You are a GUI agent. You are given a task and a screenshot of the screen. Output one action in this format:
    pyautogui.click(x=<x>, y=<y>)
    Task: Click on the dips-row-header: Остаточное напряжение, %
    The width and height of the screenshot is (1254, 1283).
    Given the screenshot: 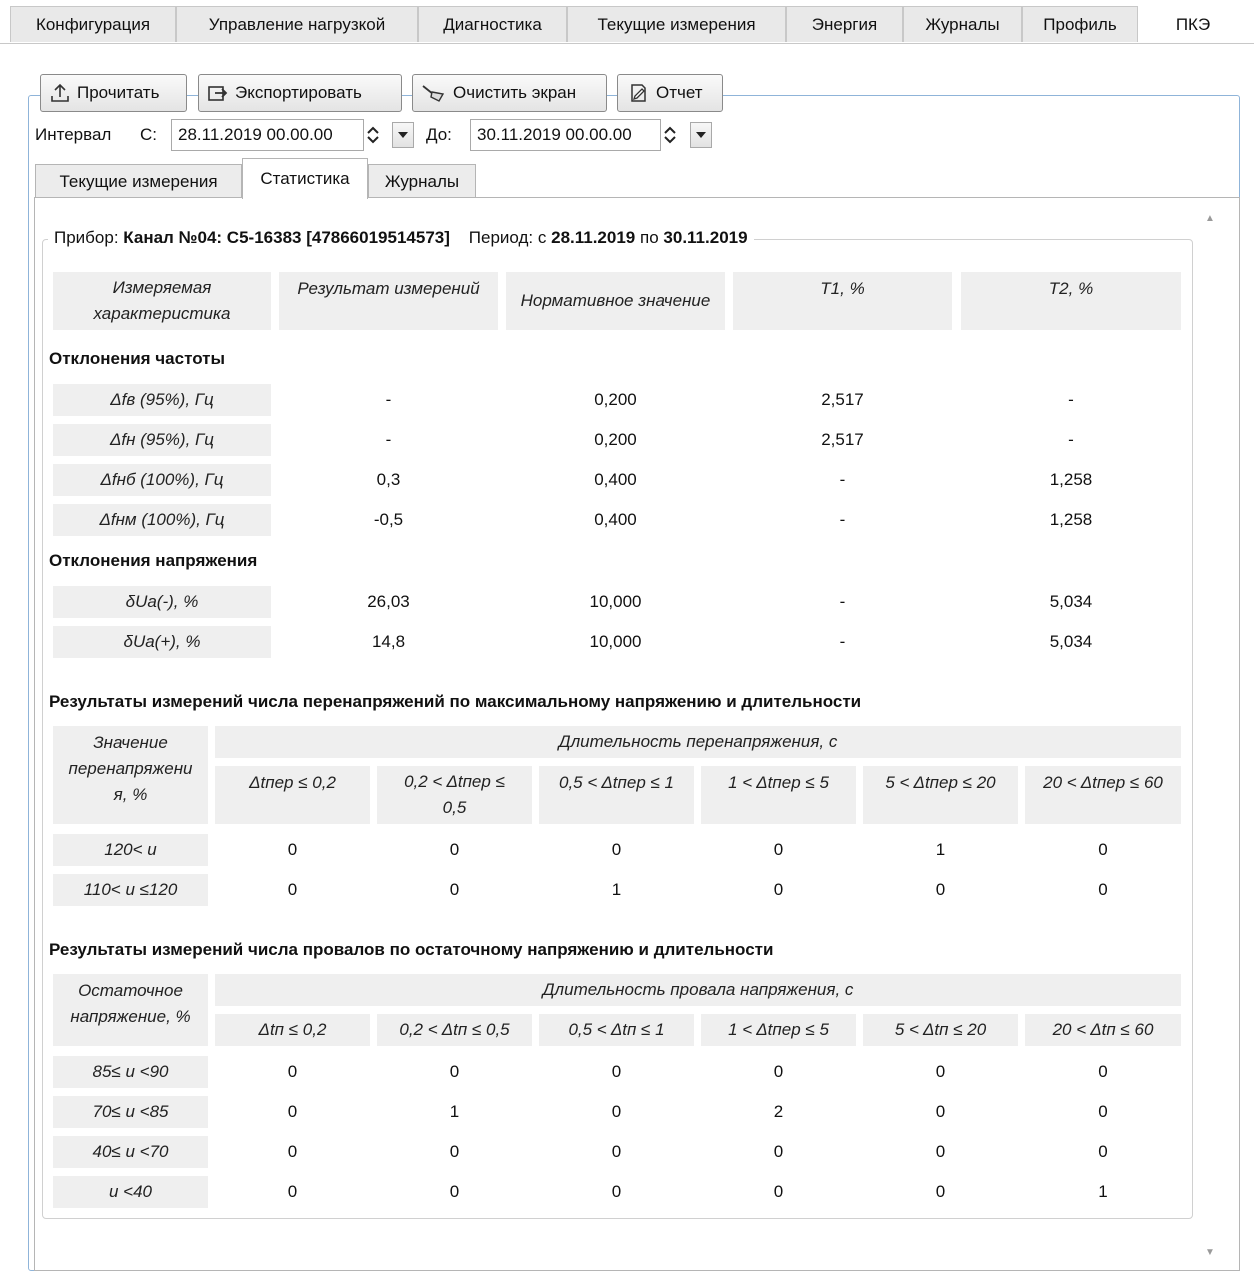 What is the action you would take?
    pyautogui.click(x=130, y=1010)
    